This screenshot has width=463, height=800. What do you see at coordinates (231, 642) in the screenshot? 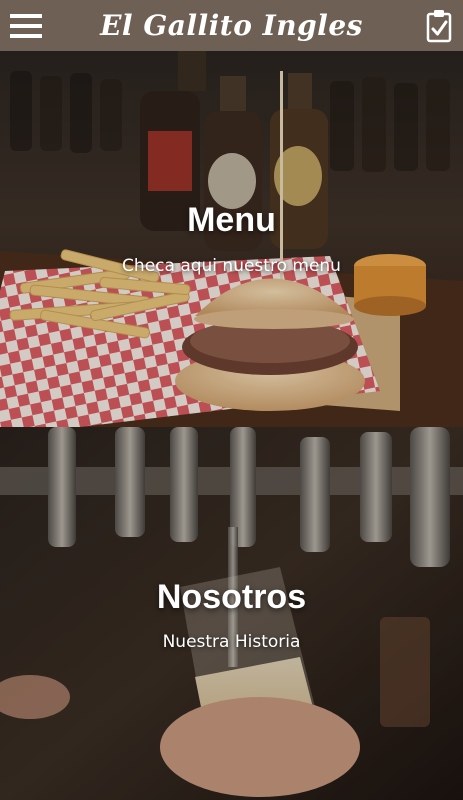
I see `nosotros-section-subtitle: Nuestra Historia` at bounding box center [231, 642].